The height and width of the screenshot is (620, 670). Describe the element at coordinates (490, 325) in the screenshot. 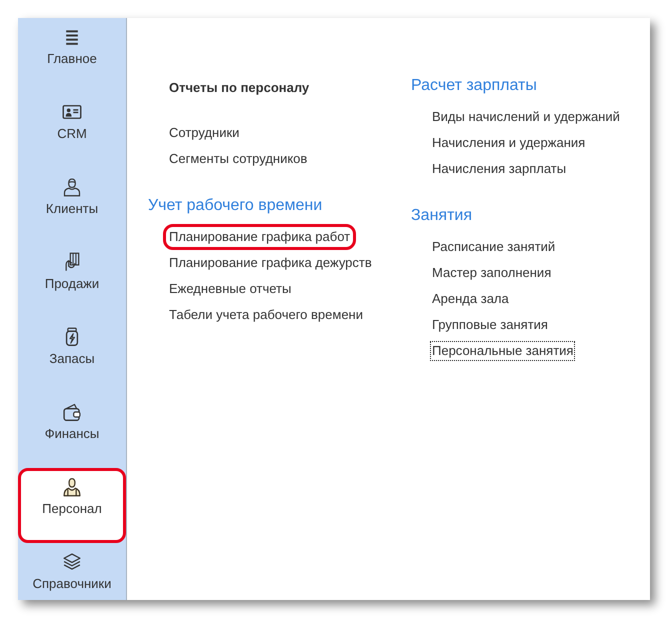

I see `menu-link: Групповые занятия` at that location.